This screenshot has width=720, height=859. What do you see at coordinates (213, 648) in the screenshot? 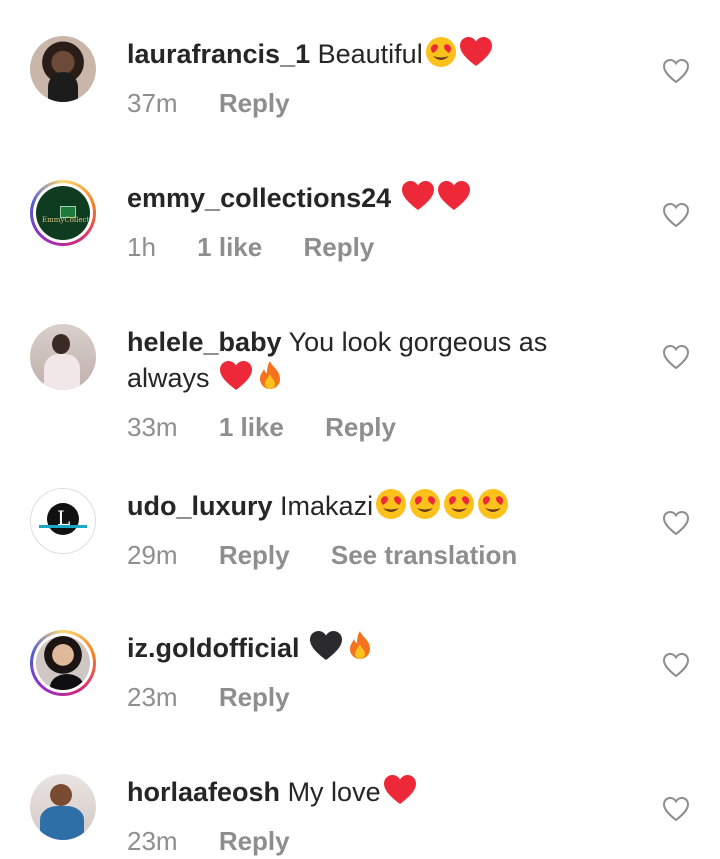
I see `comment-username: iz.goldofficial` at bounding box center [213, 648].